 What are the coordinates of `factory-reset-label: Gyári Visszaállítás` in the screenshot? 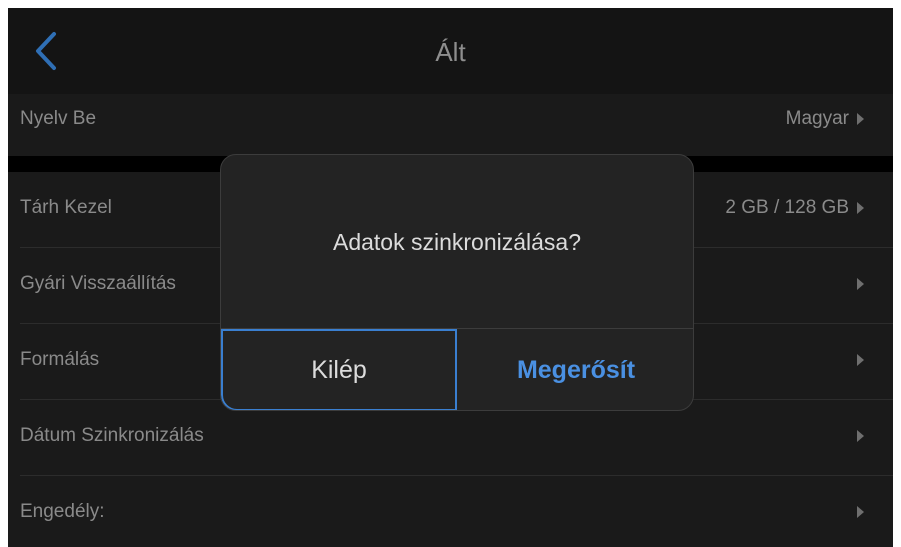 It's located at (98, 283).